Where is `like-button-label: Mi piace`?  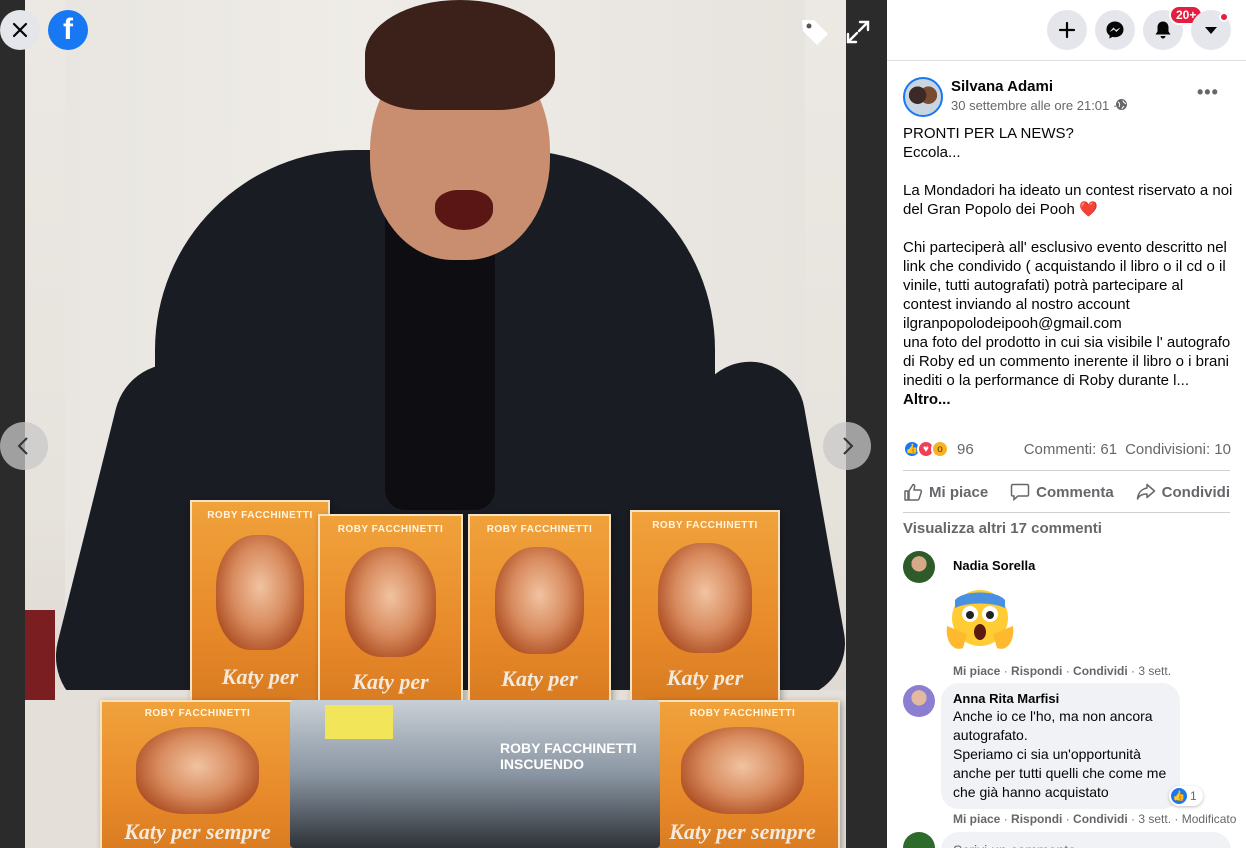 like-button-label: Mi piace is located at coordinates (959, 492).